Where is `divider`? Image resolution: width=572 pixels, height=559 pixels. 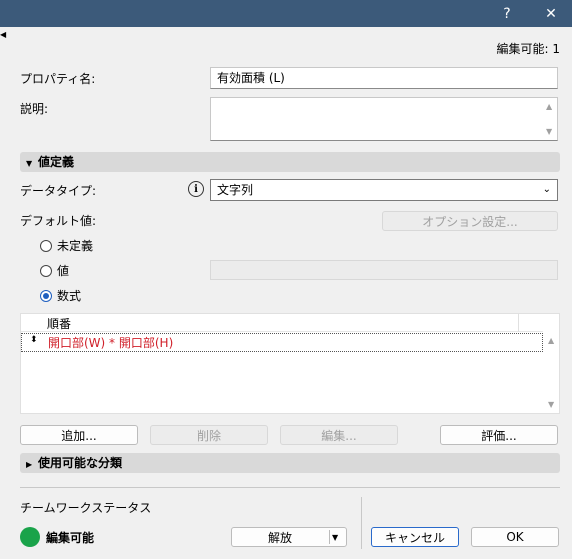
divider is located at coordinates (290, 487).